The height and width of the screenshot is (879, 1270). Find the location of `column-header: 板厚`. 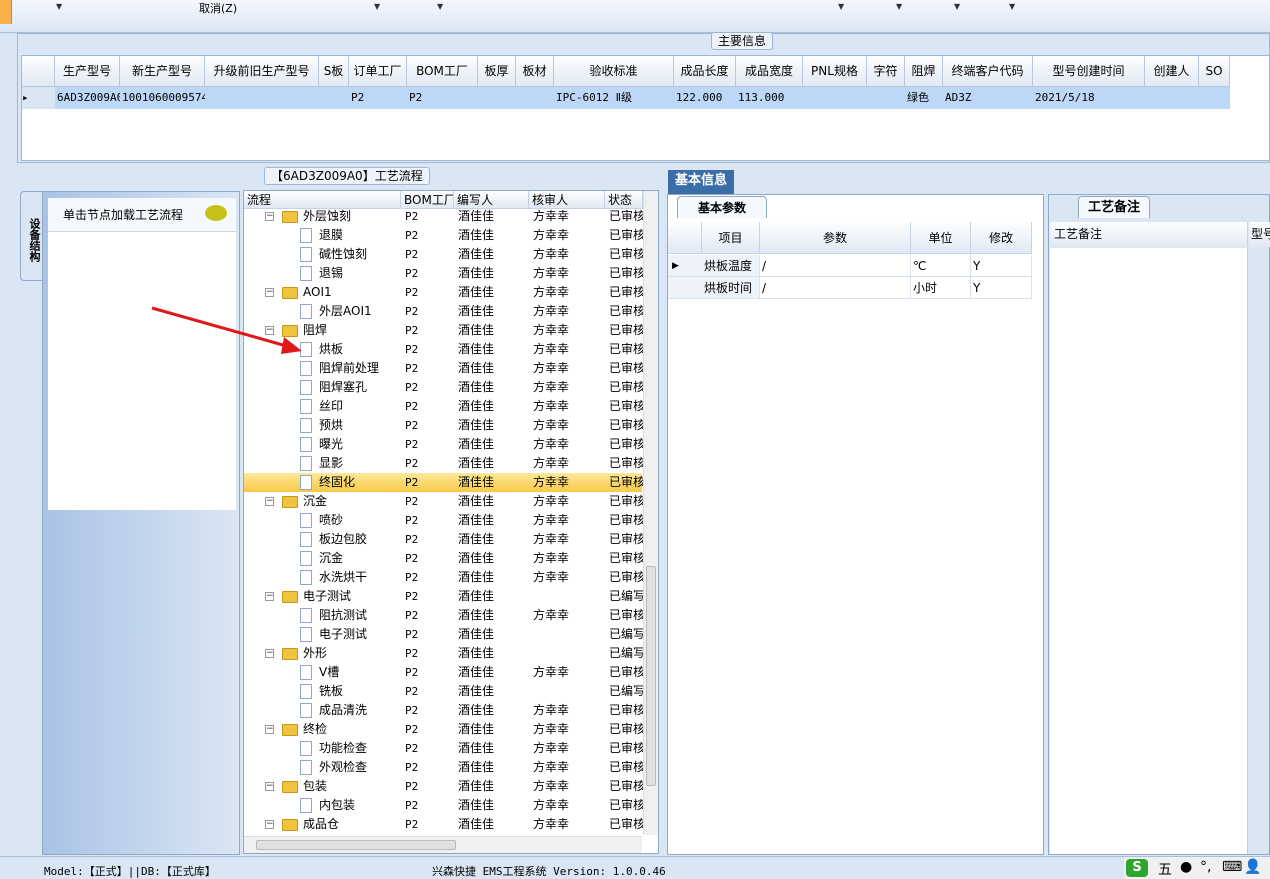

column-header: 板厚 is located at coordinates (497, 71).